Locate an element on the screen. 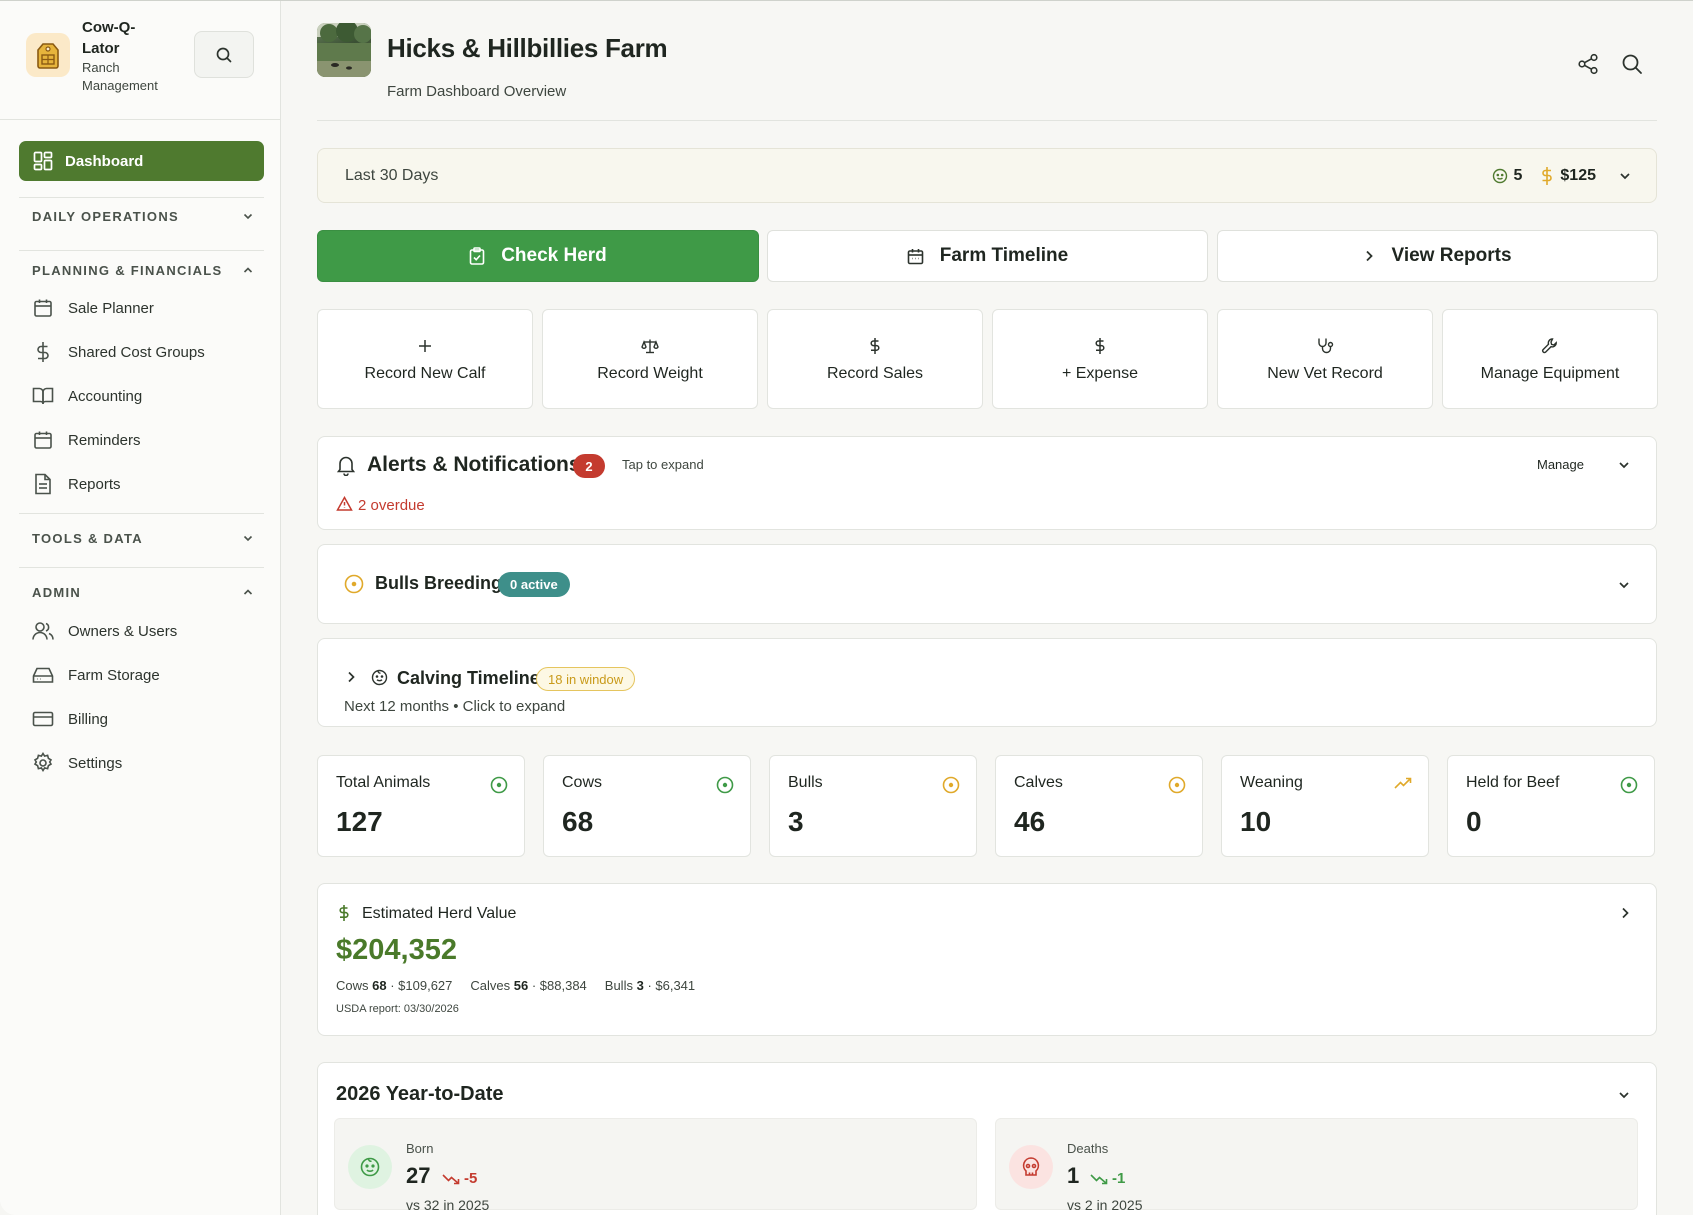 Image resolution: width=1693 pixels, height=1215 pixels. calendar-icon is located at coordinates (915, 256).